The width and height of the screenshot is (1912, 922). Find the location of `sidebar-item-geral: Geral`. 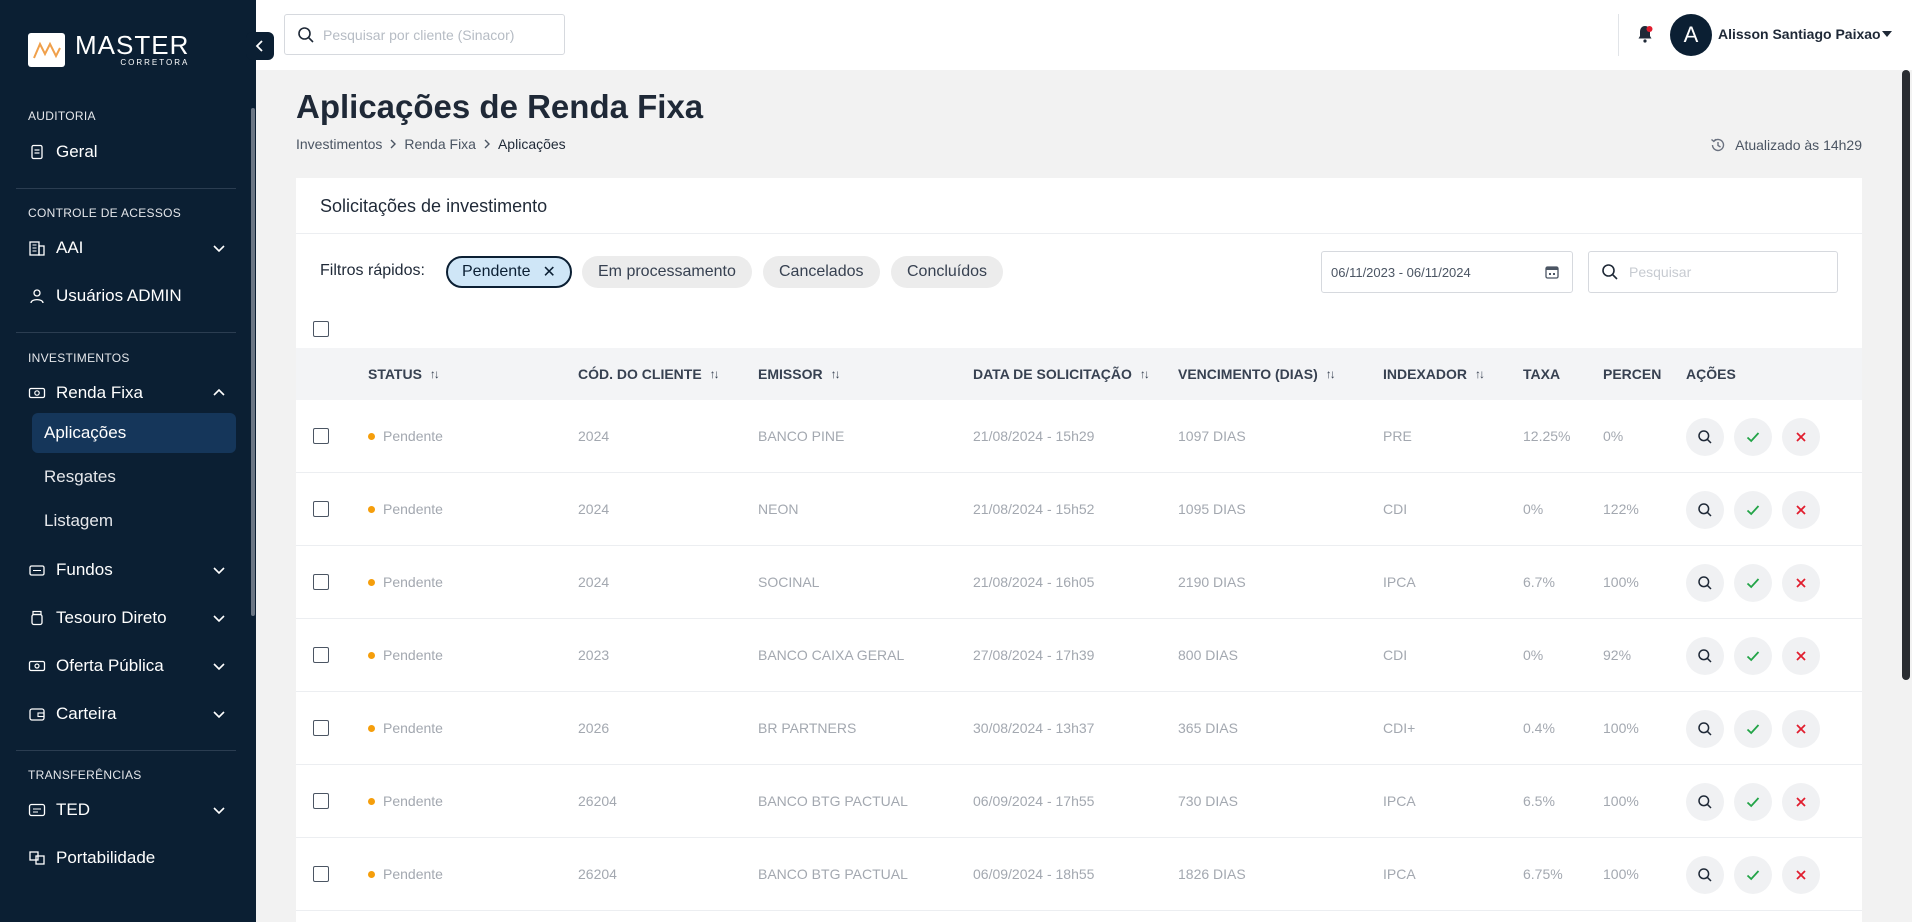

sidebar-item-geral: Geral is located at coordinates (128, 152).